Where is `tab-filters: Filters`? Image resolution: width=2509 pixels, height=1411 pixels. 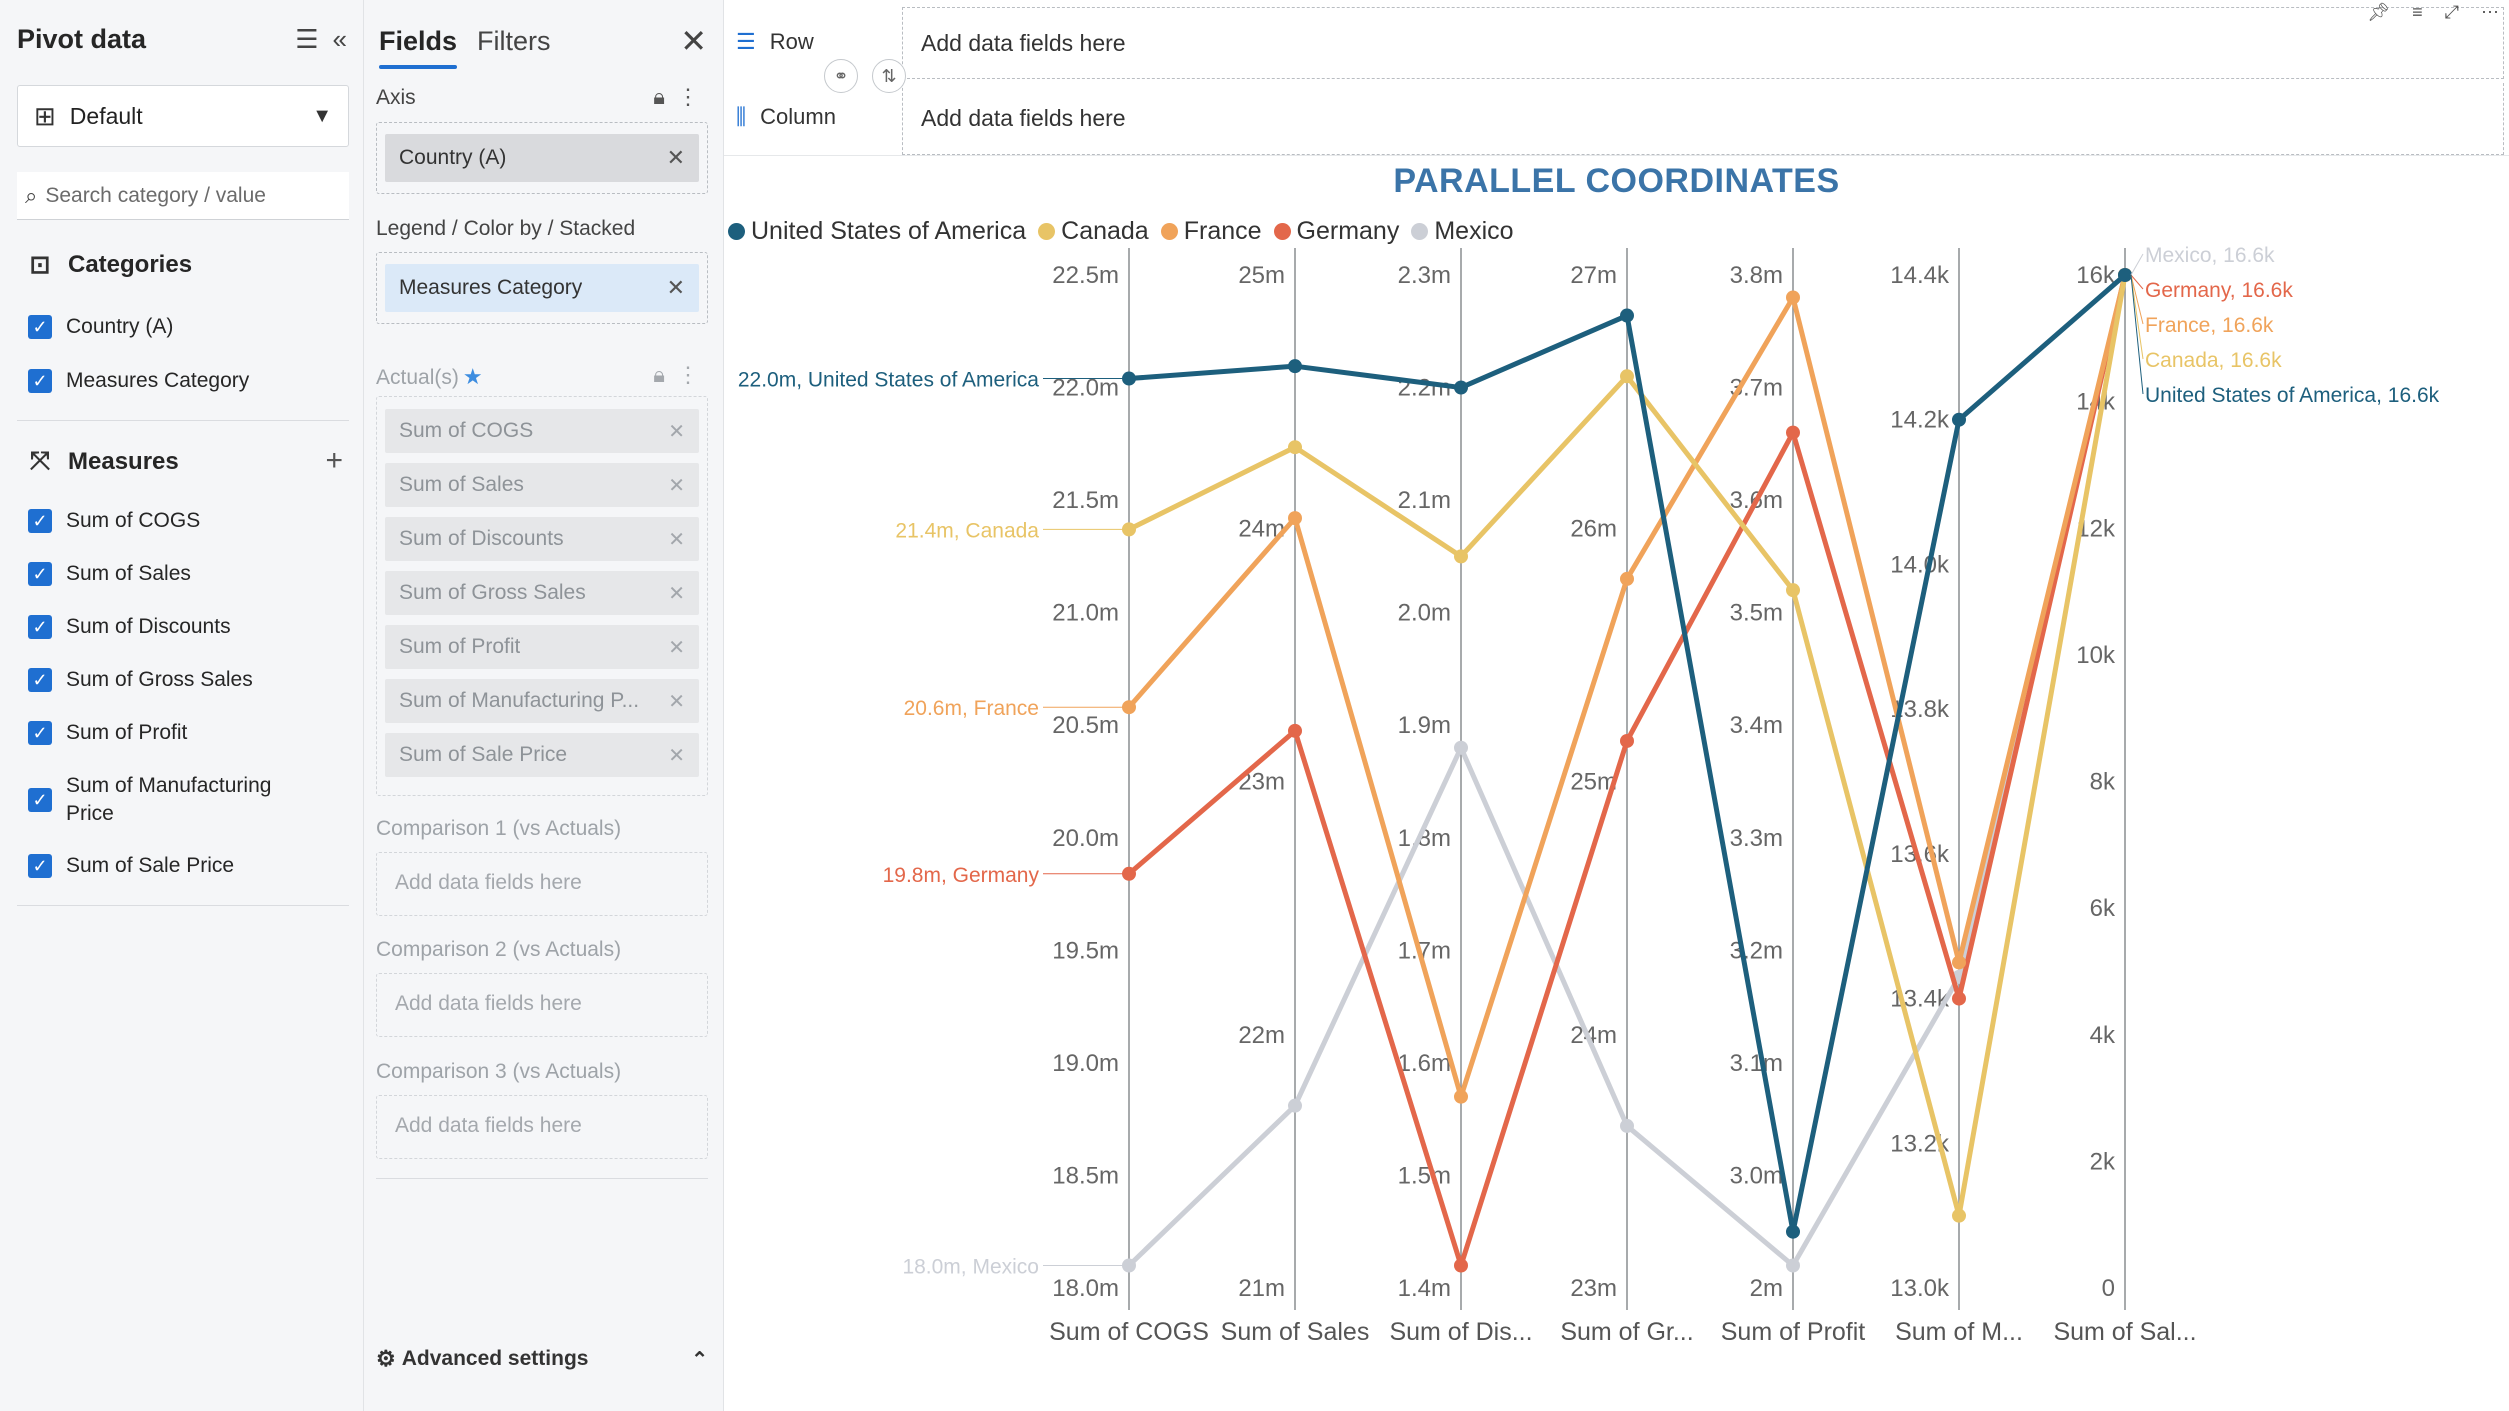
tab-filters: Filters is located at coordinates (514, 41).